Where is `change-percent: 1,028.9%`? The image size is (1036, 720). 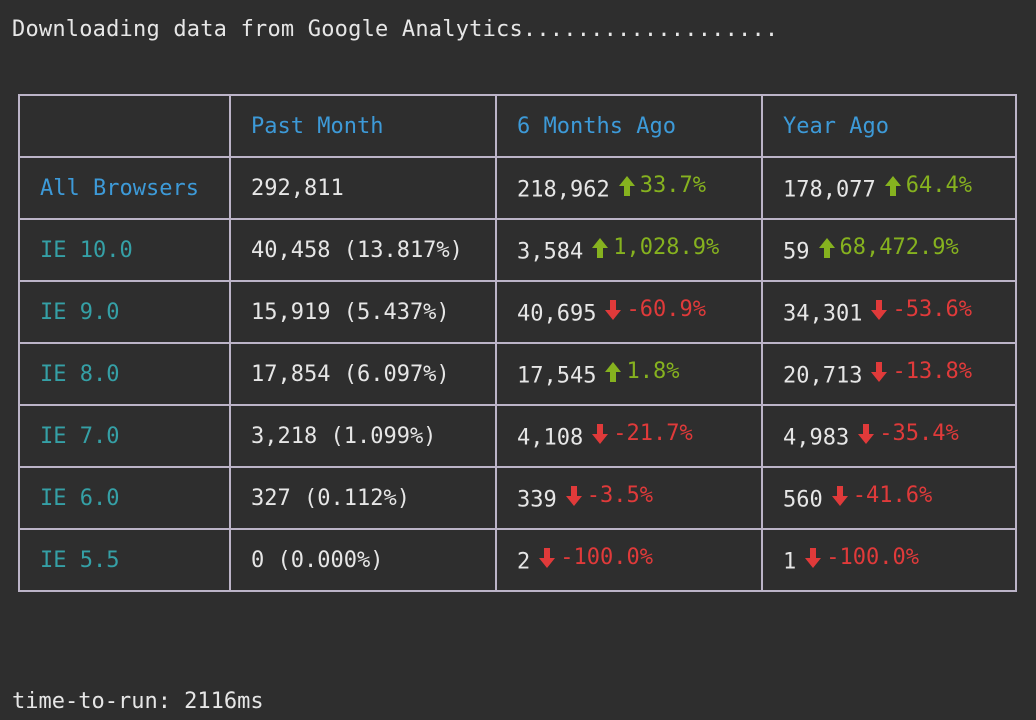
change-percent: 1,028.9% is located at coordinates (666, 248).